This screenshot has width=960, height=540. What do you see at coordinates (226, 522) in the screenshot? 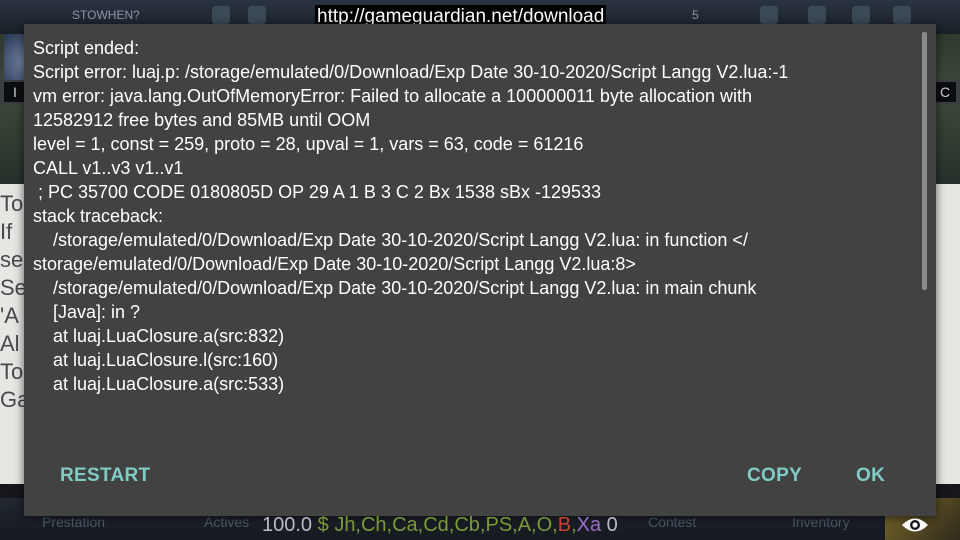
I see `game-tab: Actives` at bounding box center [226, 522].